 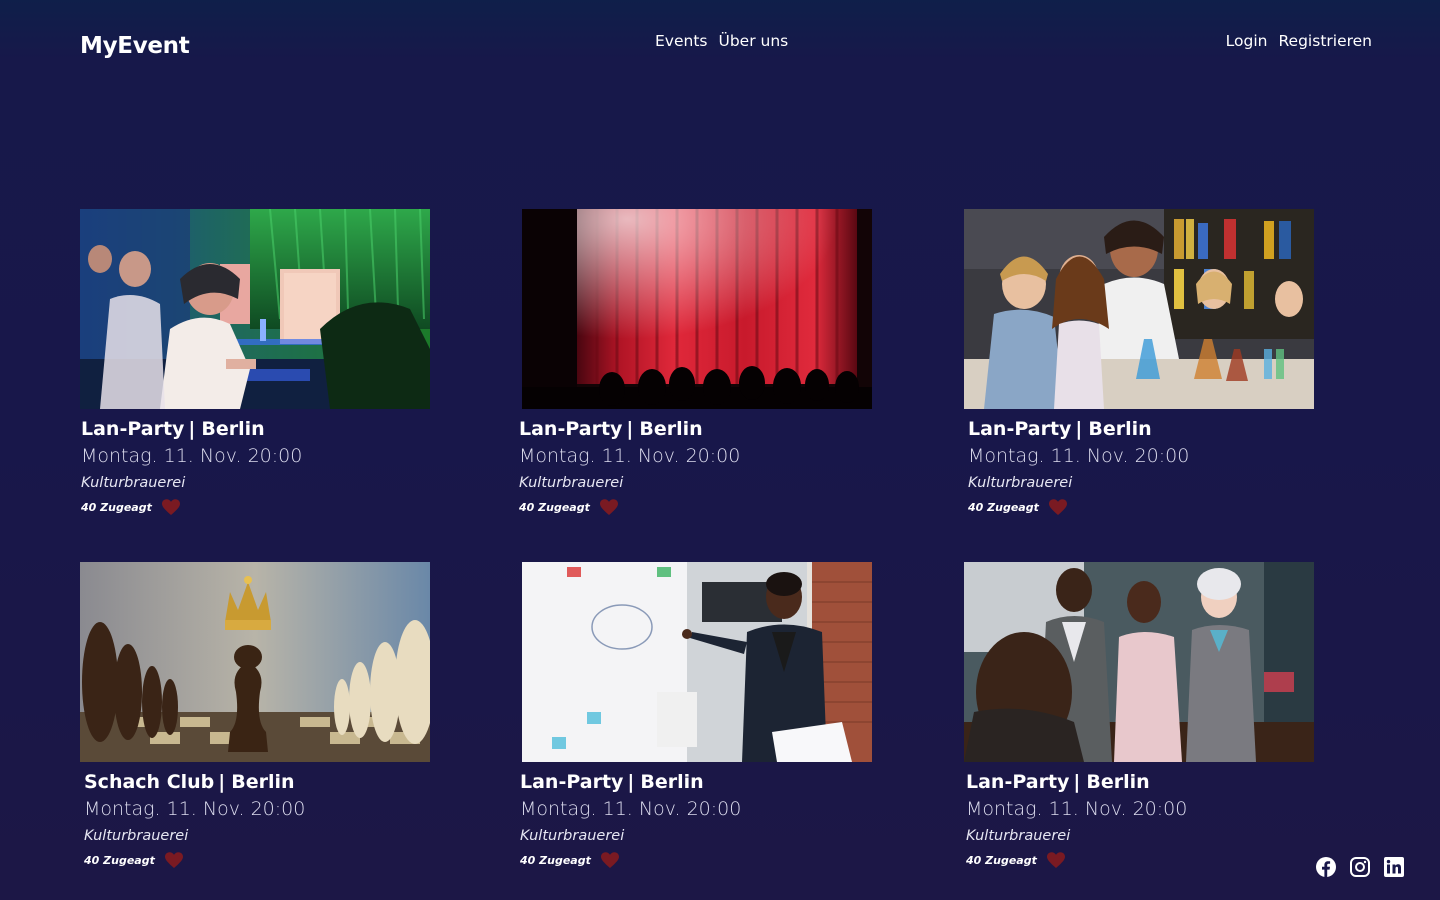 I want to click on event-image-presentation, so click(x=697, y=662).